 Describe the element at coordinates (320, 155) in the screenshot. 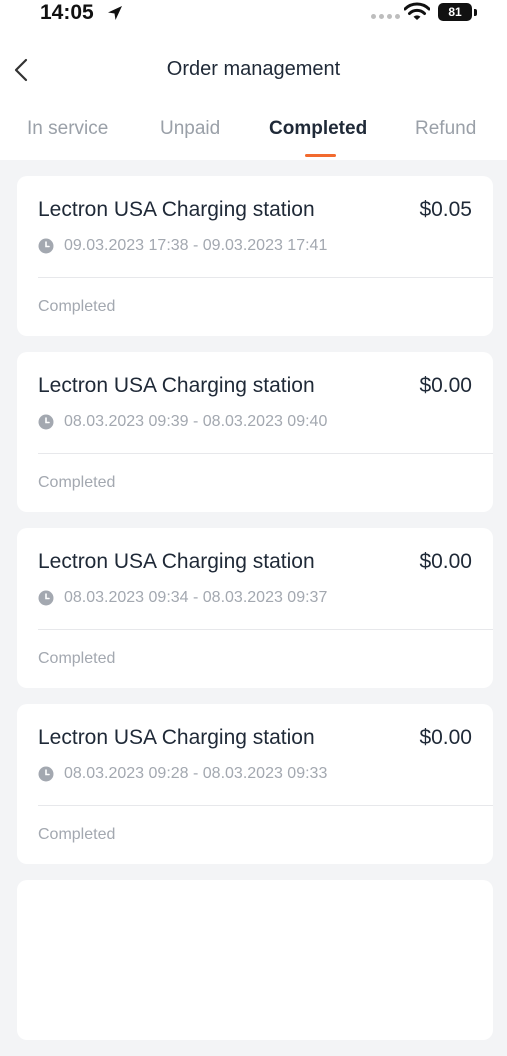

I see `active-tab-indicator` at that location.